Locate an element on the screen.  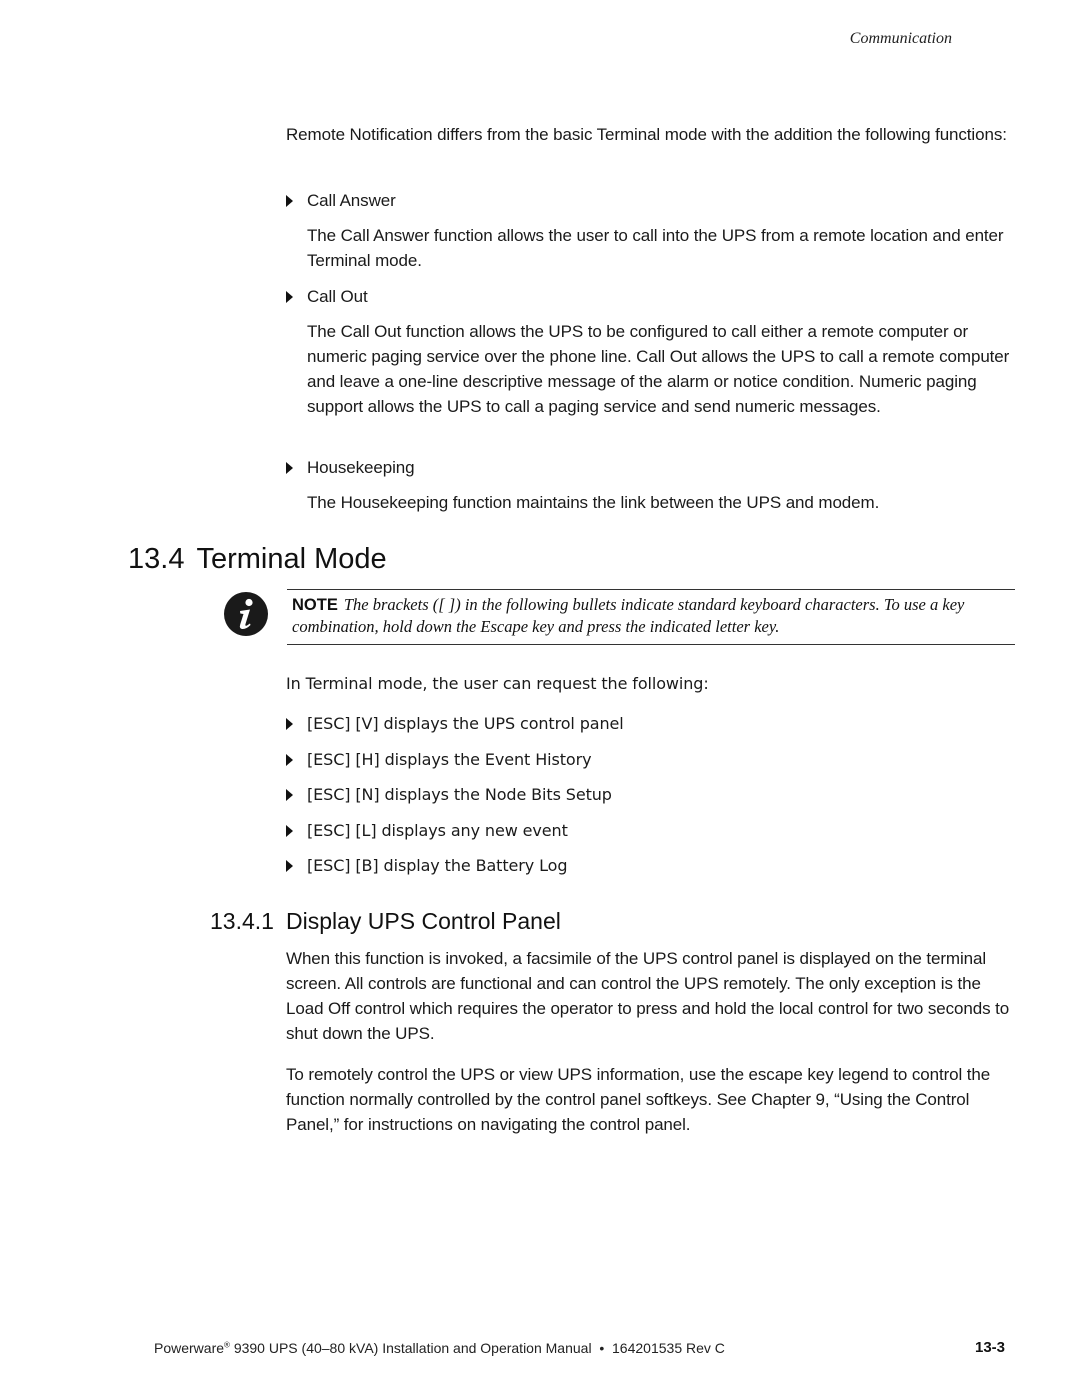
note-label: NOTE is located at coordinates (315, 605).